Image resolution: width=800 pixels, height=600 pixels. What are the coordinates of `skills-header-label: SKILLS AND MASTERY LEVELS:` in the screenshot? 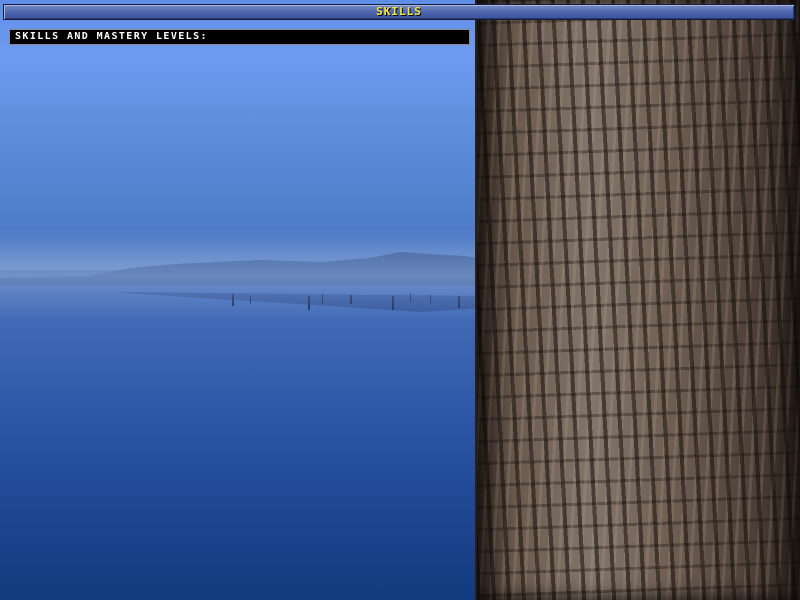 It's located at (111, 36).